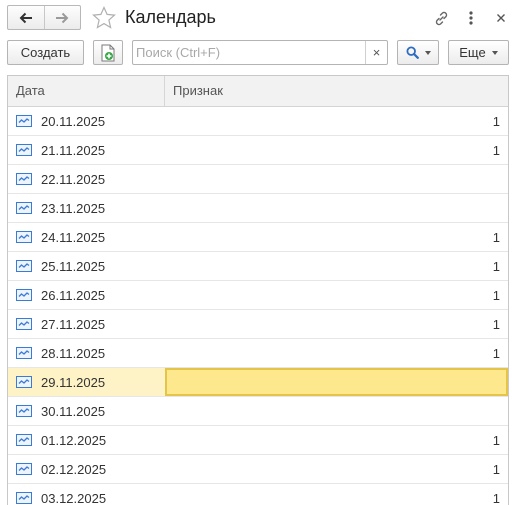 Image resolution: width=529 pixels, height=505 pixels. I want to click on search-input, so click(249, 52).